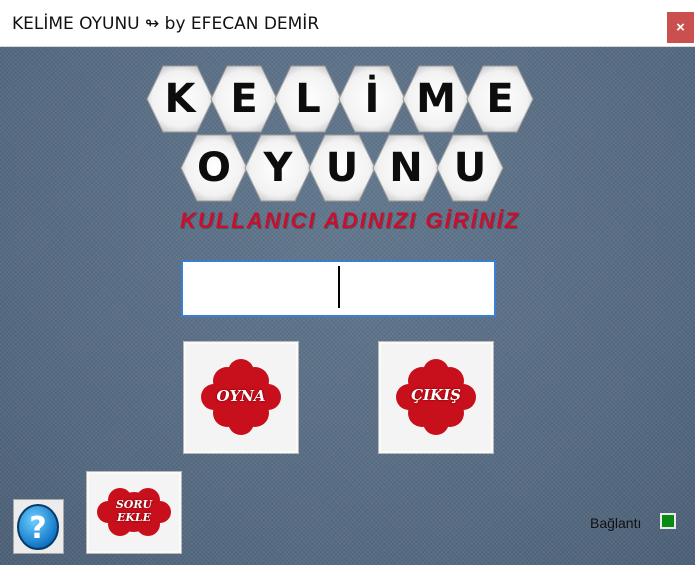 The height and width of the screenshot is (565, 695). I want to click on logo-letter: K, so click(180, 99).